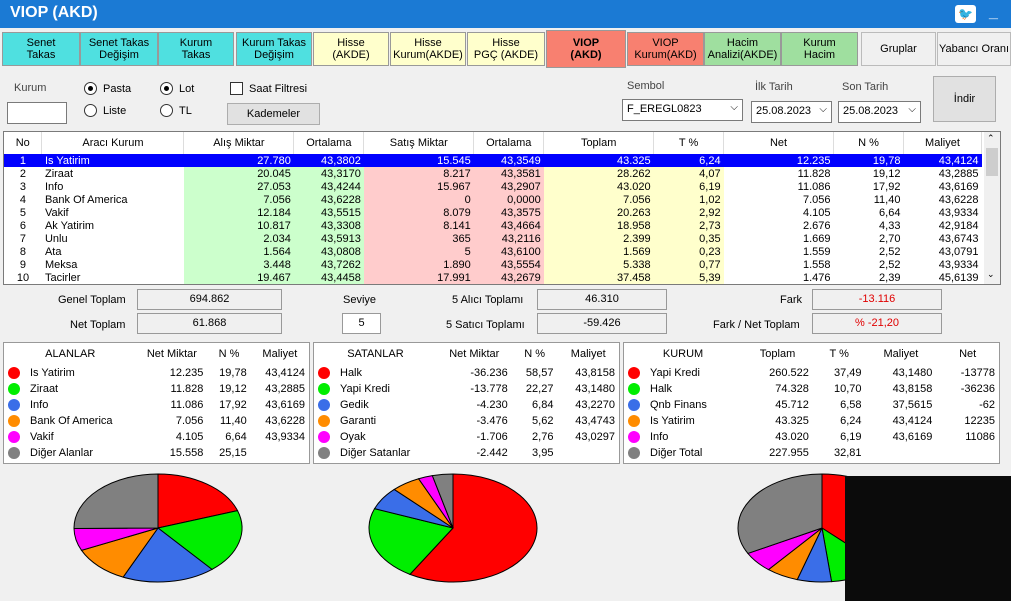  What do you see at coordinates (90, 88) in the screenshot?
I see `pasta-radio` at bounding box center [90, 88].